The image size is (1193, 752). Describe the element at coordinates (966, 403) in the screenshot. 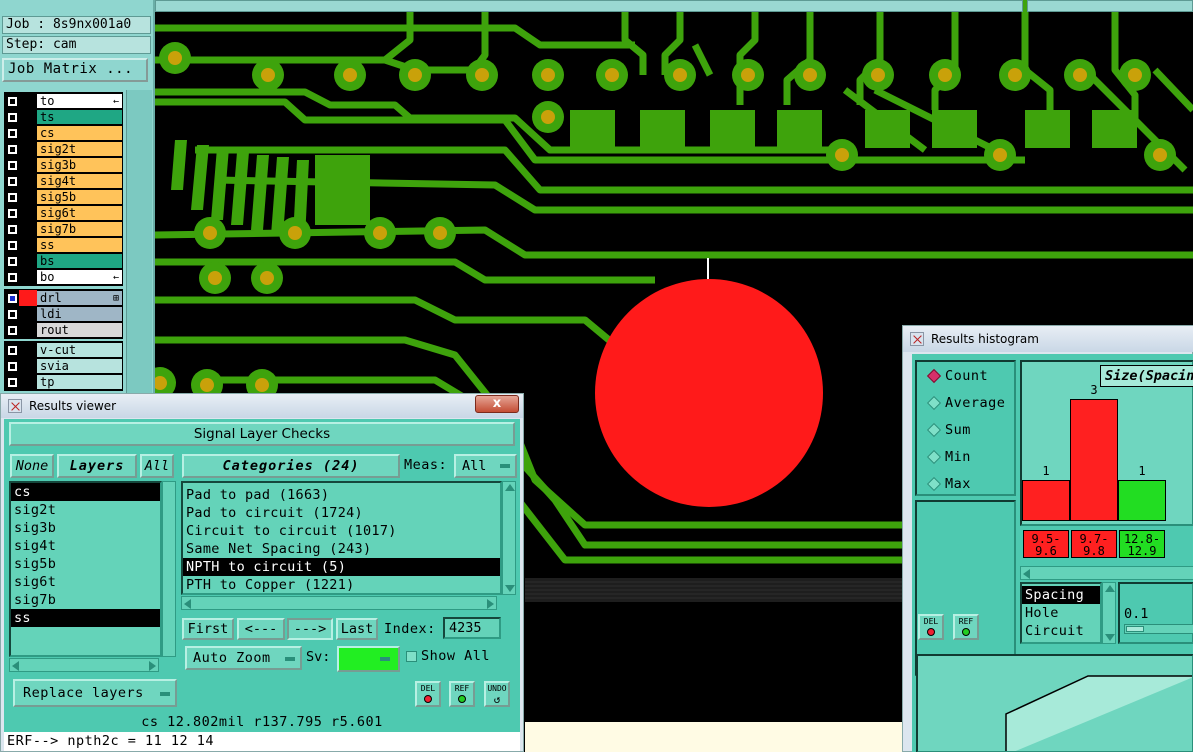

I see `mode-radio-average: Average` at that location.